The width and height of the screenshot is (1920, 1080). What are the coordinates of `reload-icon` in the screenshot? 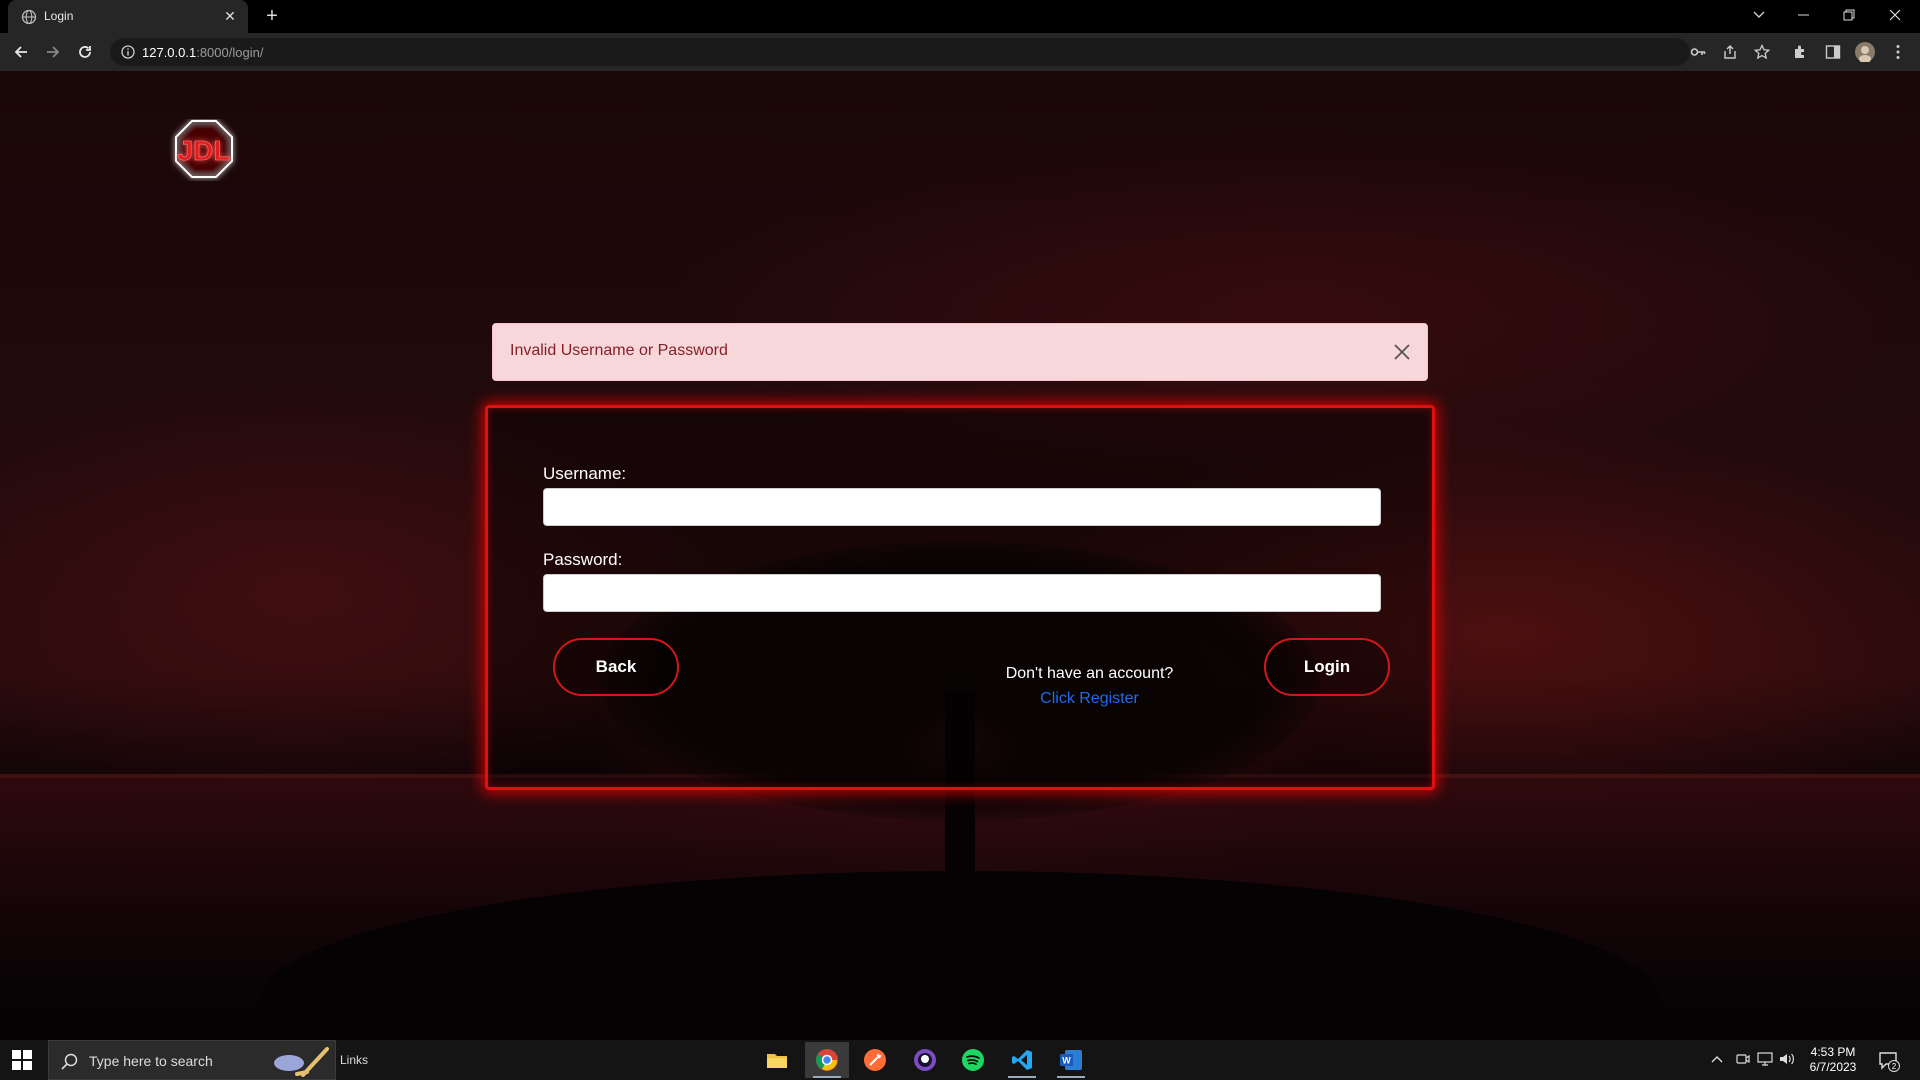 It's located at (85, 52).